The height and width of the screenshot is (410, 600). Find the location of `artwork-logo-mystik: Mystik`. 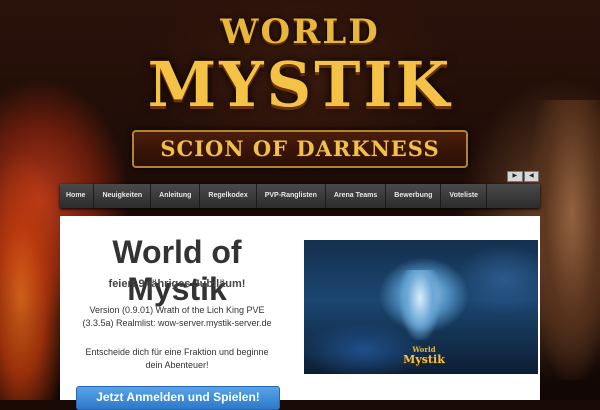

artwork-logo-mystik: Mystik is located at coordinates (424, 359).